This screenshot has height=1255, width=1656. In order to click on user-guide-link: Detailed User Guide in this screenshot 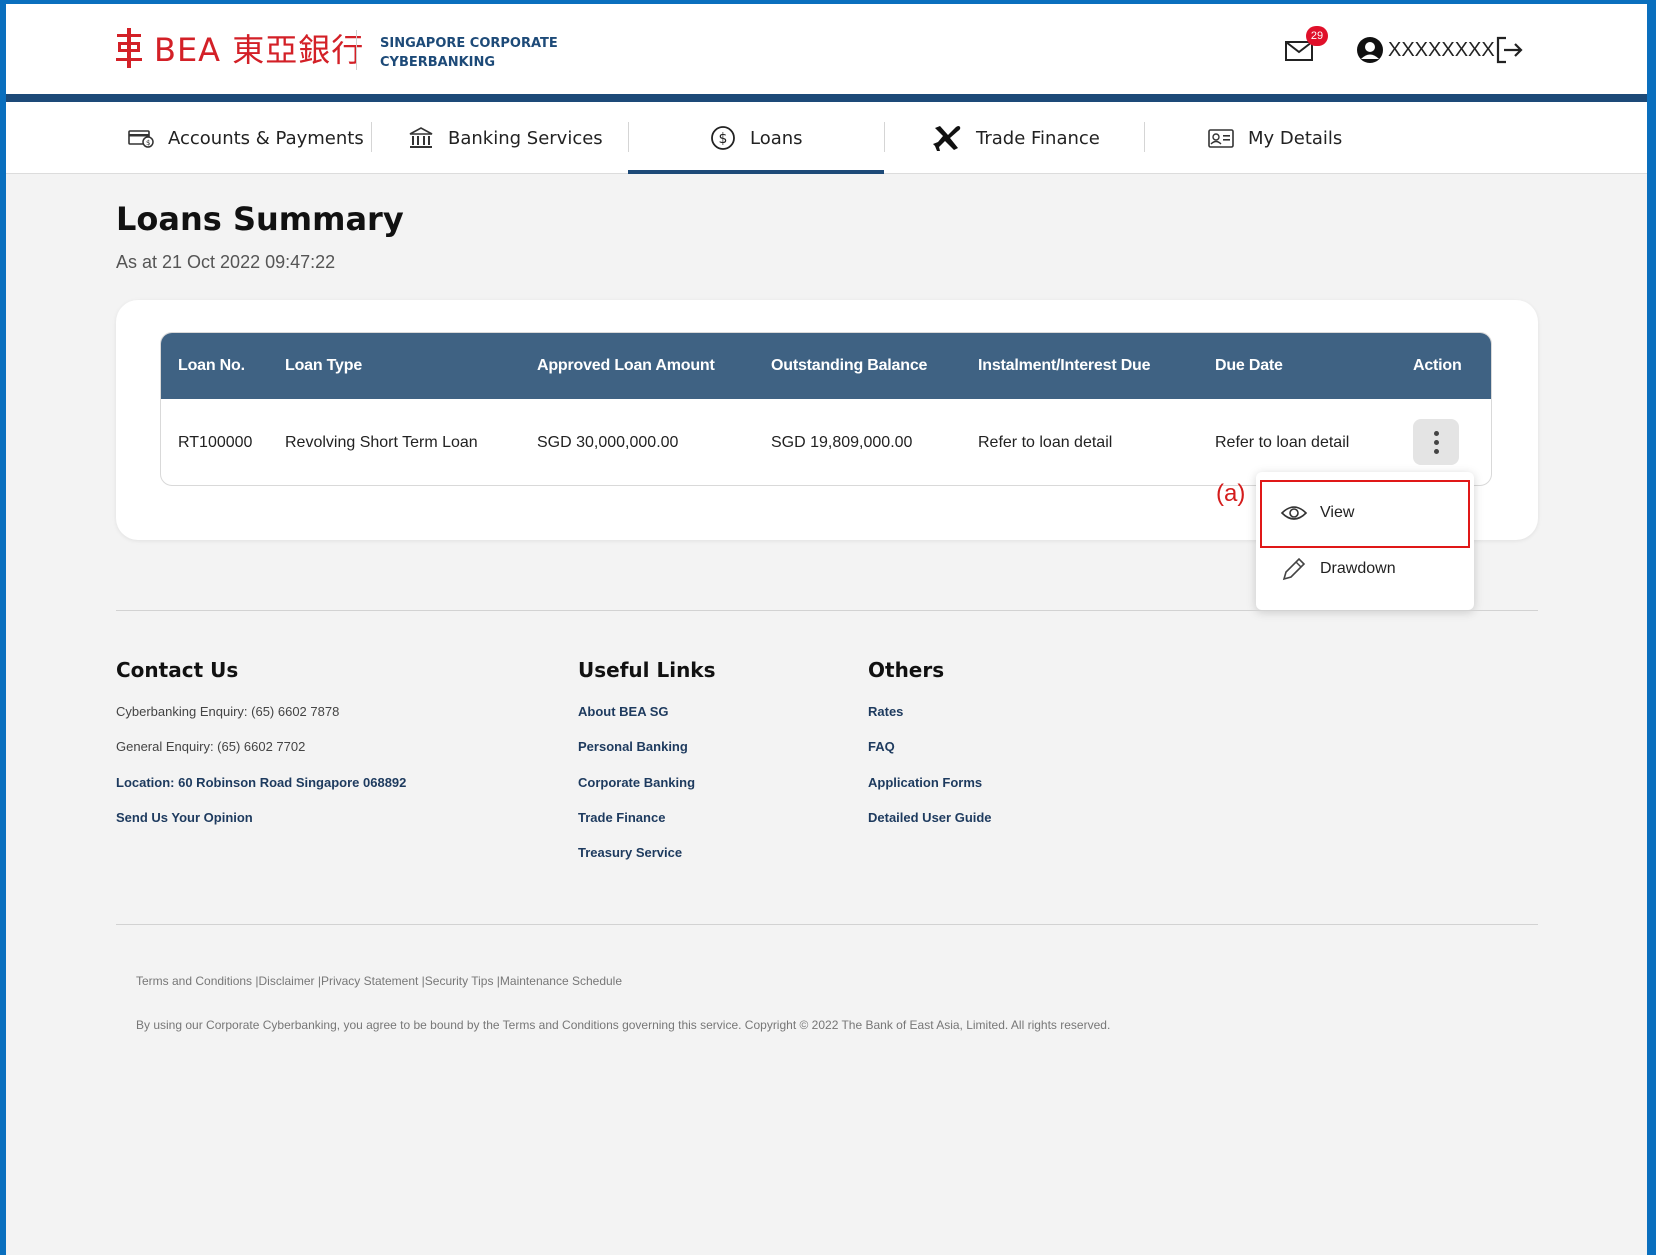, I will do `click(930, 817)`.